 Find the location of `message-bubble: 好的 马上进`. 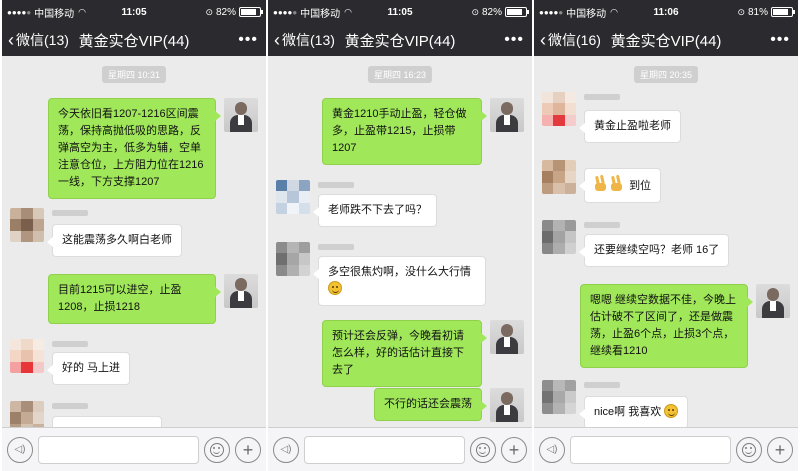

message-bubble: 好的 马上进 is located at coordinates (88, 368).